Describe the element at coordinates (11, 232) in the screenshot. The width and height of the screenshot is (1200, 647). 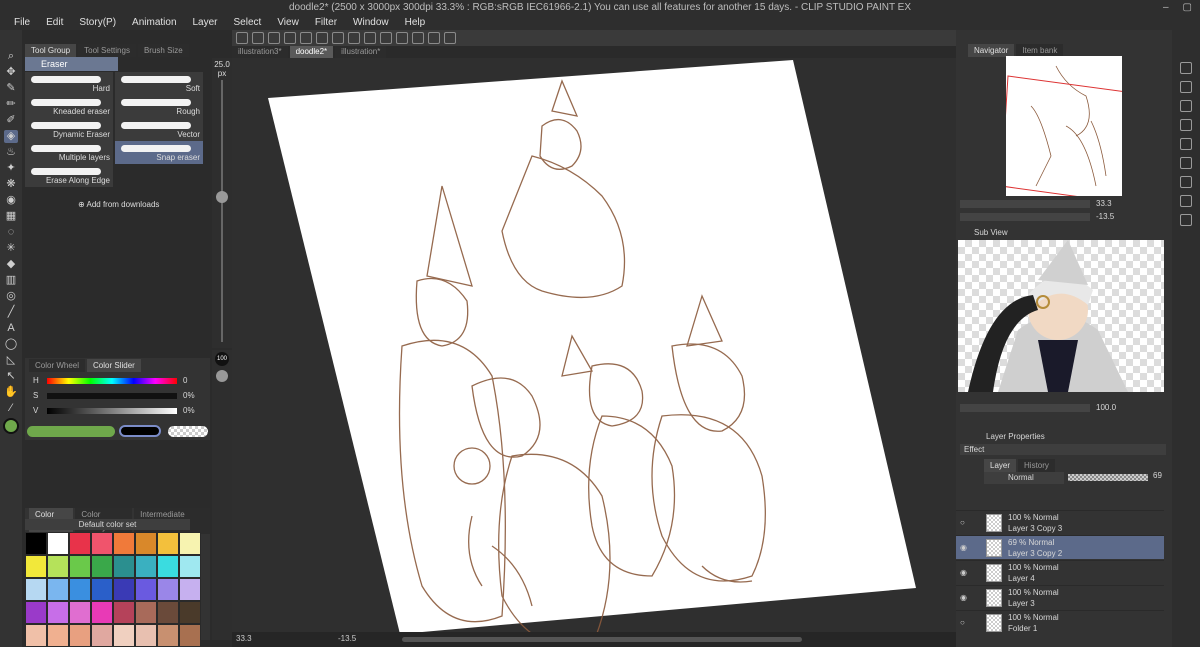
I see `lasso-tool-icon: ◌` at that location.